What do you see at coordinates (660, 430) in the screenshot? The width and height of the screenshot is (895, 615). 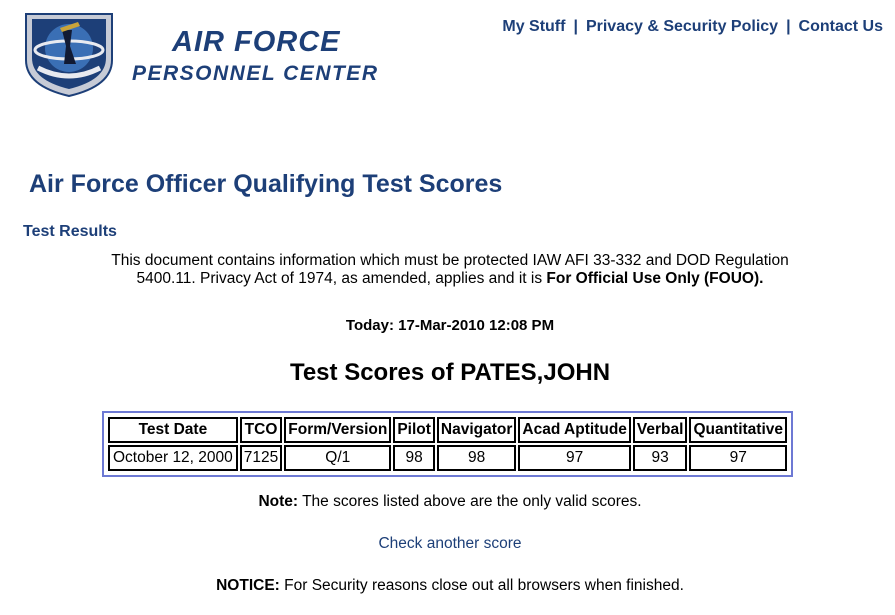 I see `column-header: Verbal` at bounding box center [660, 430].